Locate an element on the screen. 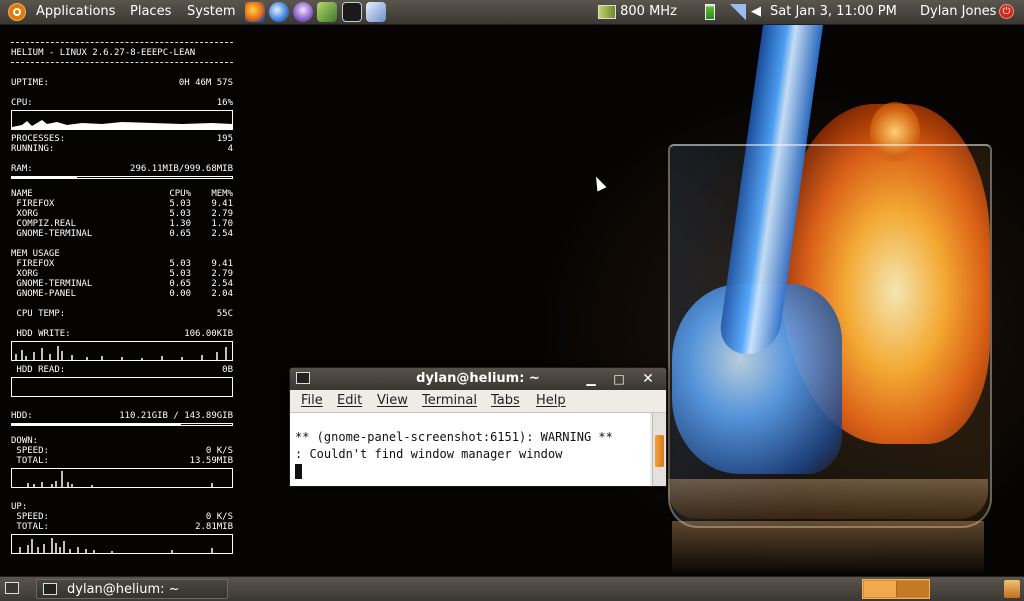  hdd-write-bars is located at coordinates (121, 353).